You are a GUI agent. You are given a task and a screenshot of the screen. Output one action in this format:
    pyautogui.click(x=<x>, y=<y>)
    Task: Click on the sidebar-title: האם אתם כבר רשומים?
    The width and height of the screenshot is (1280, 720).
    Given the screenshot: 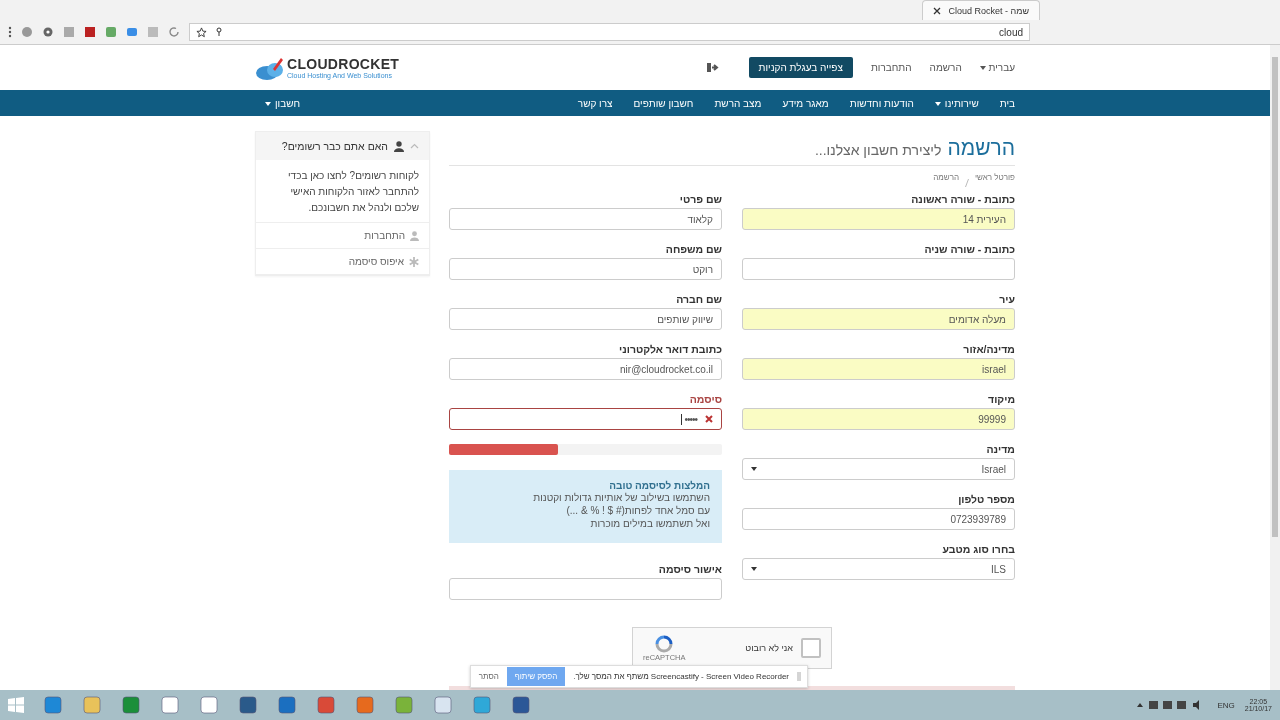 What is the action you would take?
    pyautogui.click(x=334, y=146)
    